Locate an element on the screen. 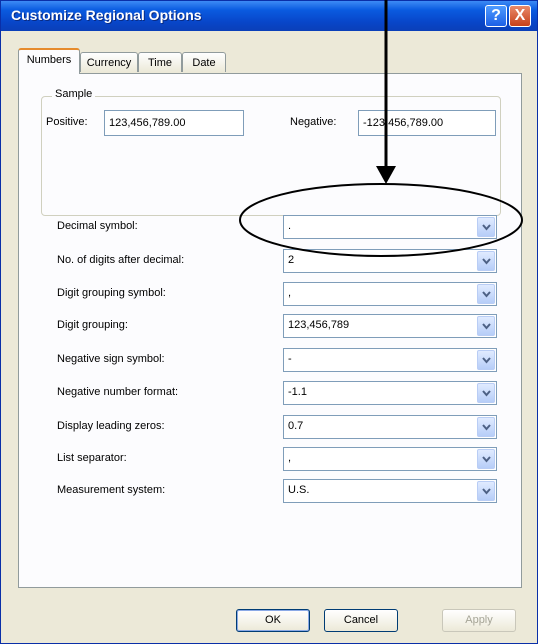 The image size is (540, 644). measurement-system-value: U.S. is located at coordinates (299, 490).